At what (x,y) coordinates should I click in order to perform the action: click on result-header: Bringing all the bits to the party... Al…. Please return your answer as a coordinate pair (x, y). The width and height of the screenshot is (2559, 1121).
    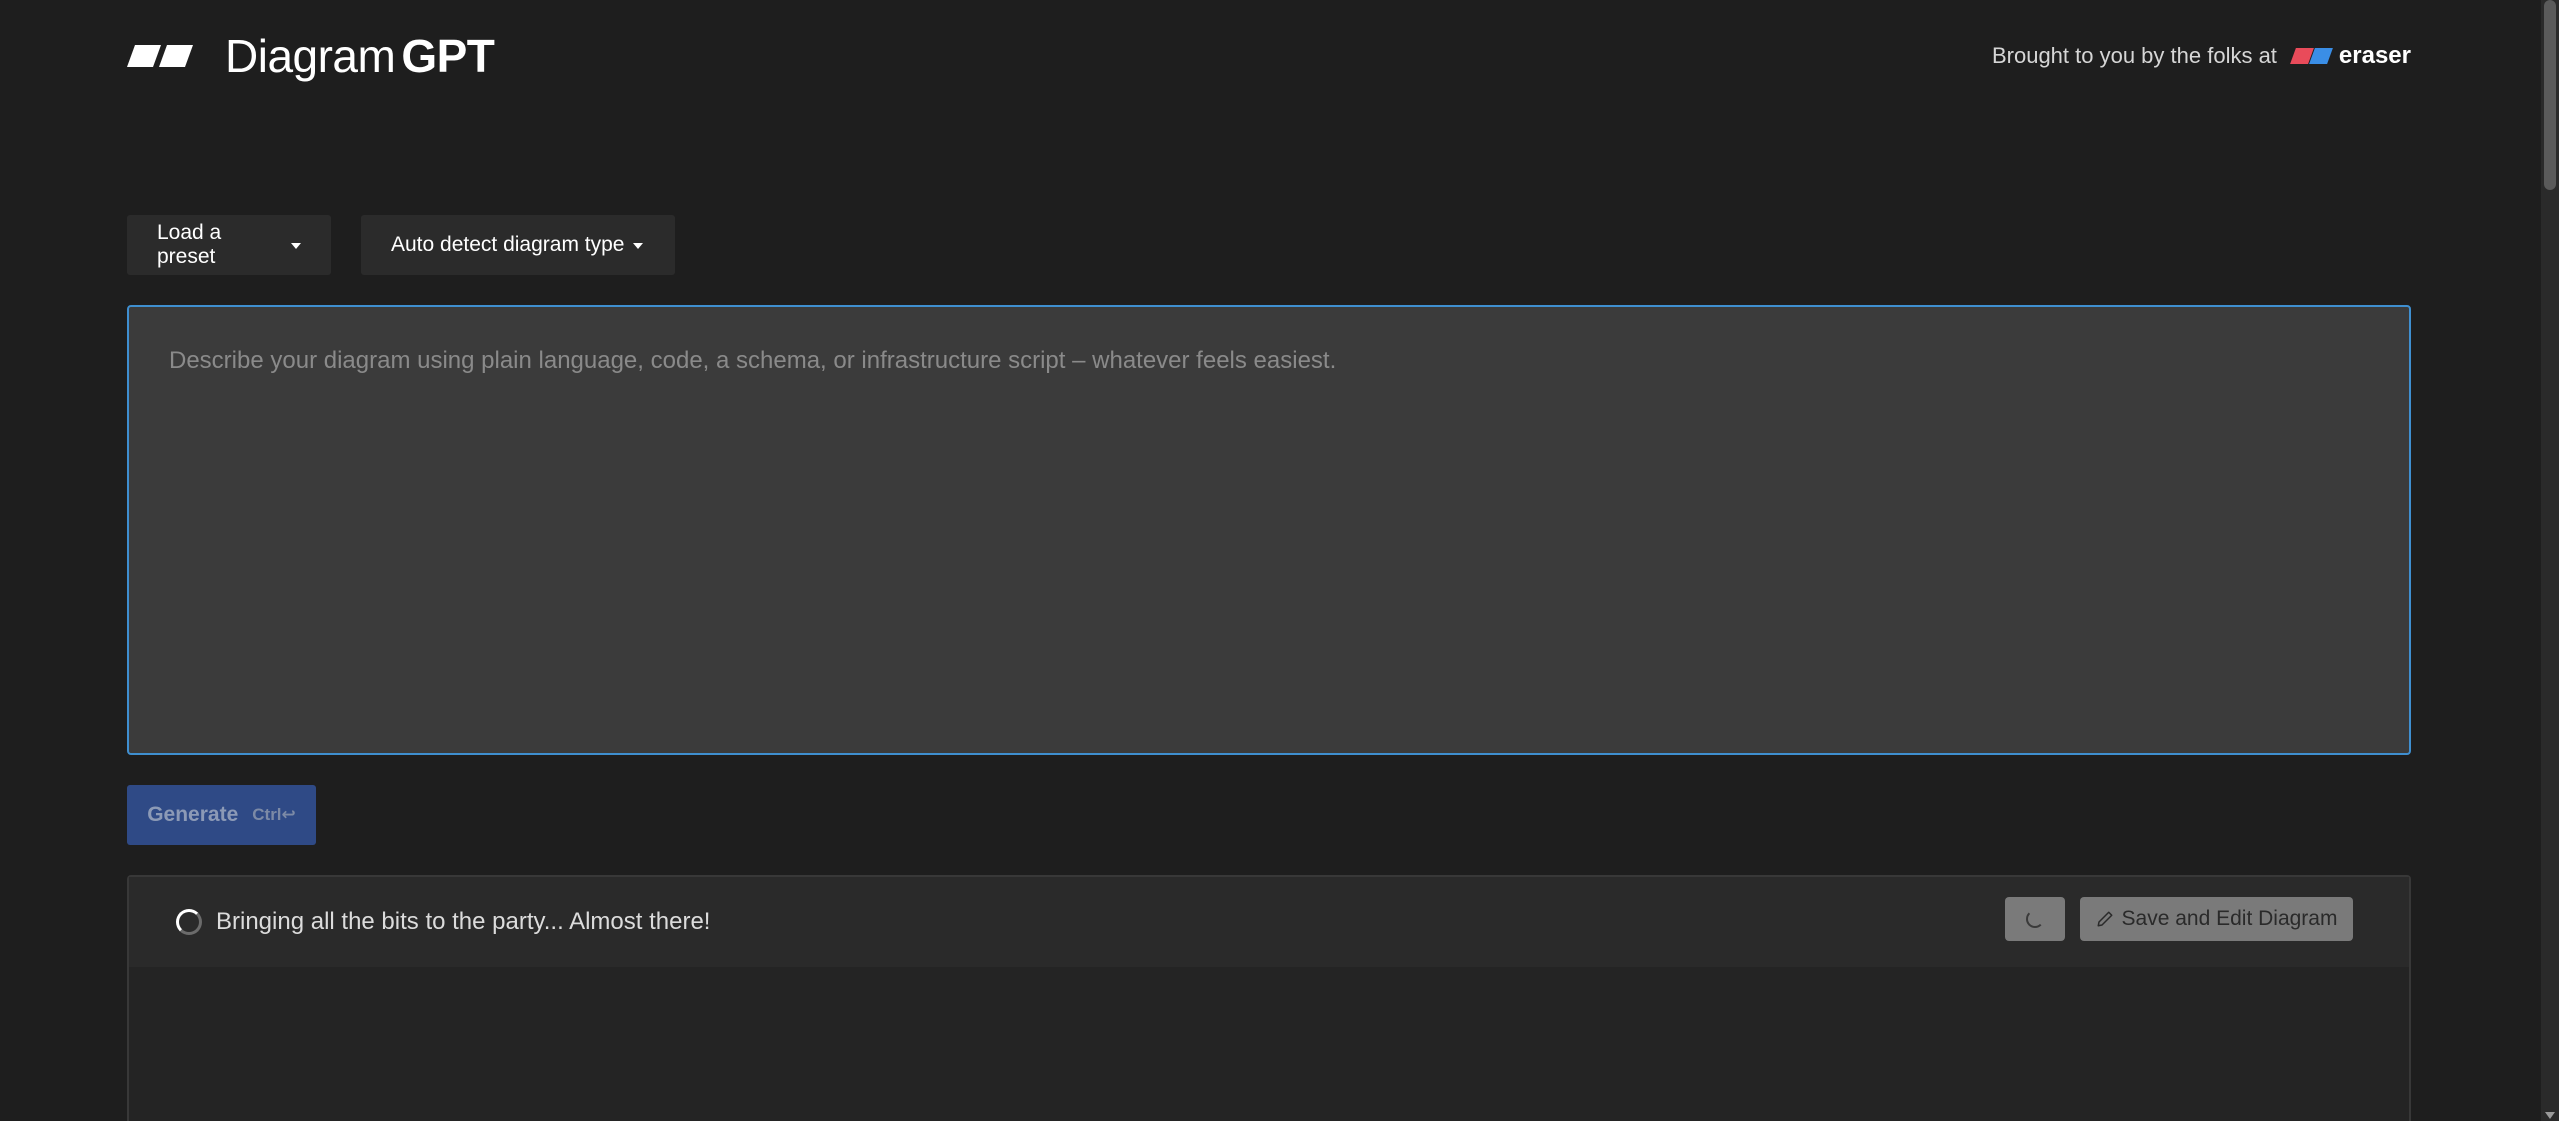
    Looking at the image, I should click on (1269, 922).